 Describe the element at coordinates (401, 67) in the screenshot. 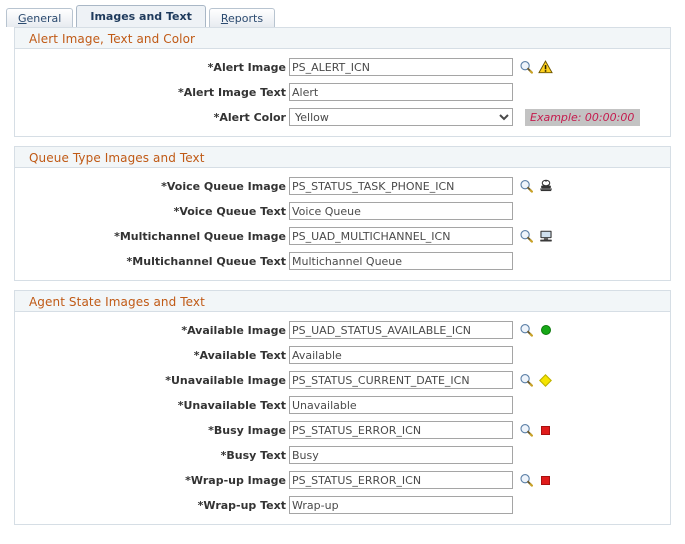

I see `input-alert-image` at that location.